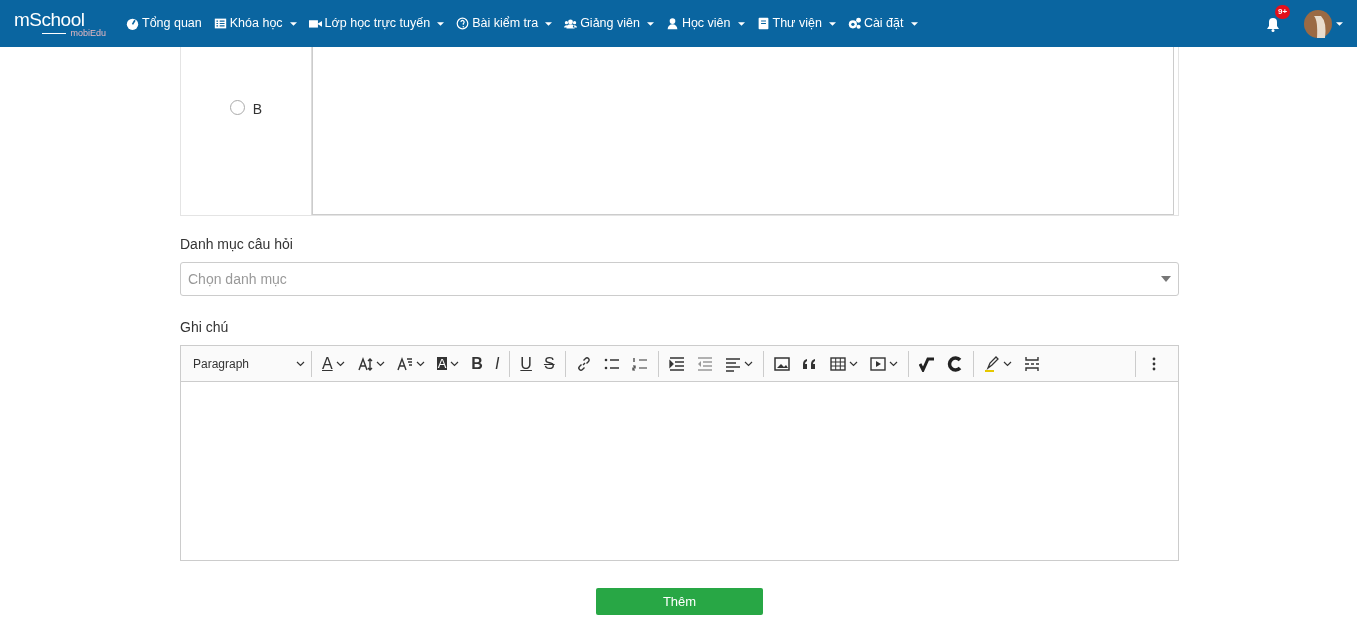 This screenshot has height=620, width=1357. I want to click on dropdown-arrow-icon, so click(1166, 279).